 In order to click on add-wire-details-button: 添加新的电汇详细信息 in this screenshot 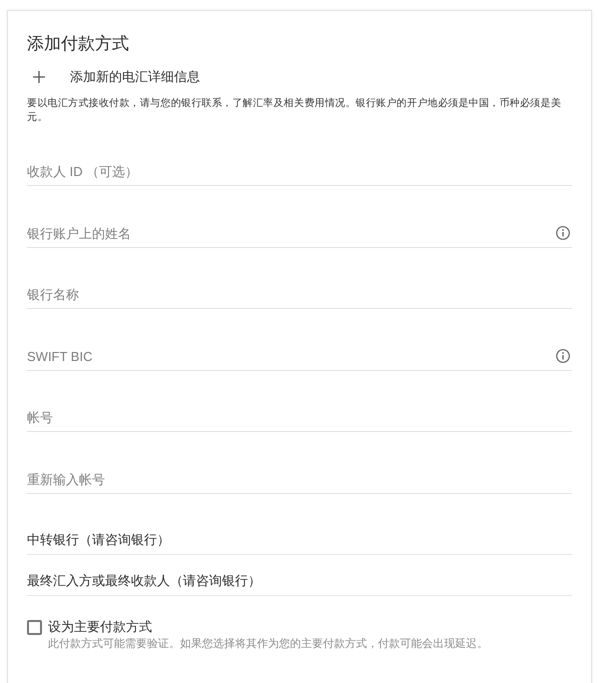, I will do `click(113, 77)`.